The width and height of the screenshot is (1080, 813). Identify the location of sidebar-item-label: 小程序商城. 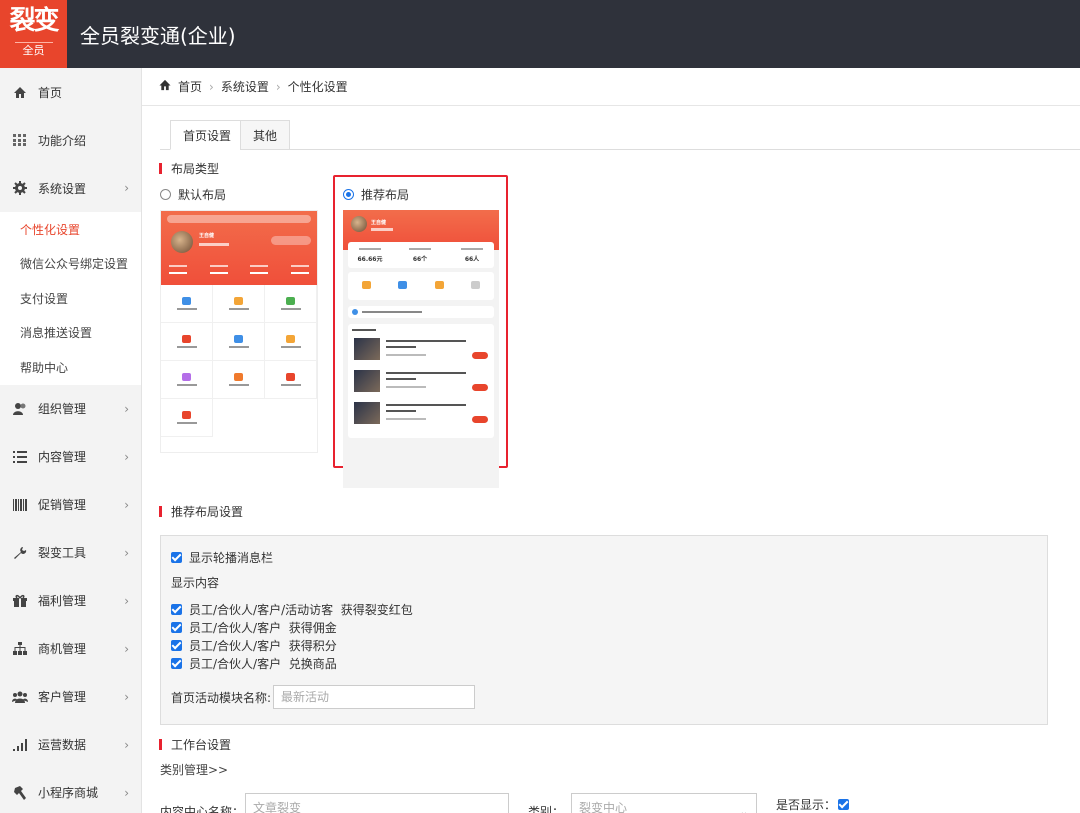
(68, 793).